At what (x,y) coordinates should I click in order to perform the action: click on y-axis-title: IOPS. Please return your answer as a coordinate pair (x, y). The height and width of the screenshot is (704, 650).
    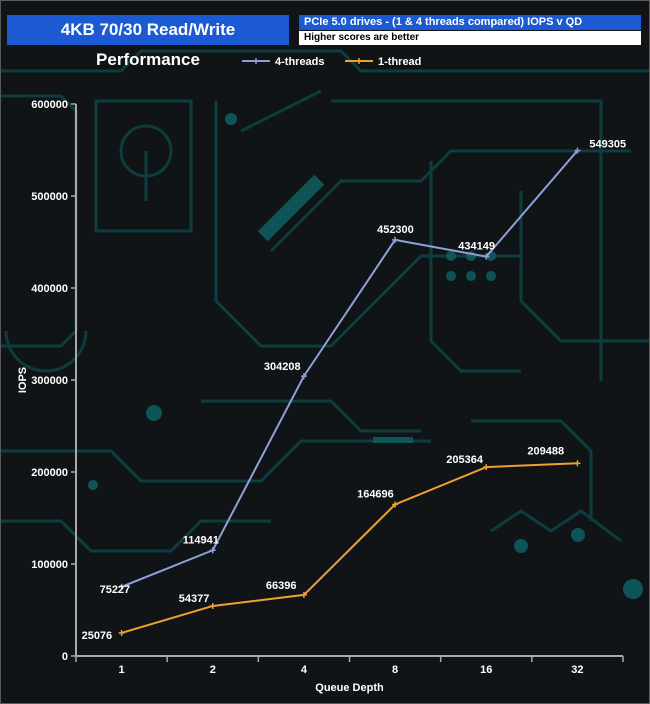
    Looking at the image, I should click on (23, 380).